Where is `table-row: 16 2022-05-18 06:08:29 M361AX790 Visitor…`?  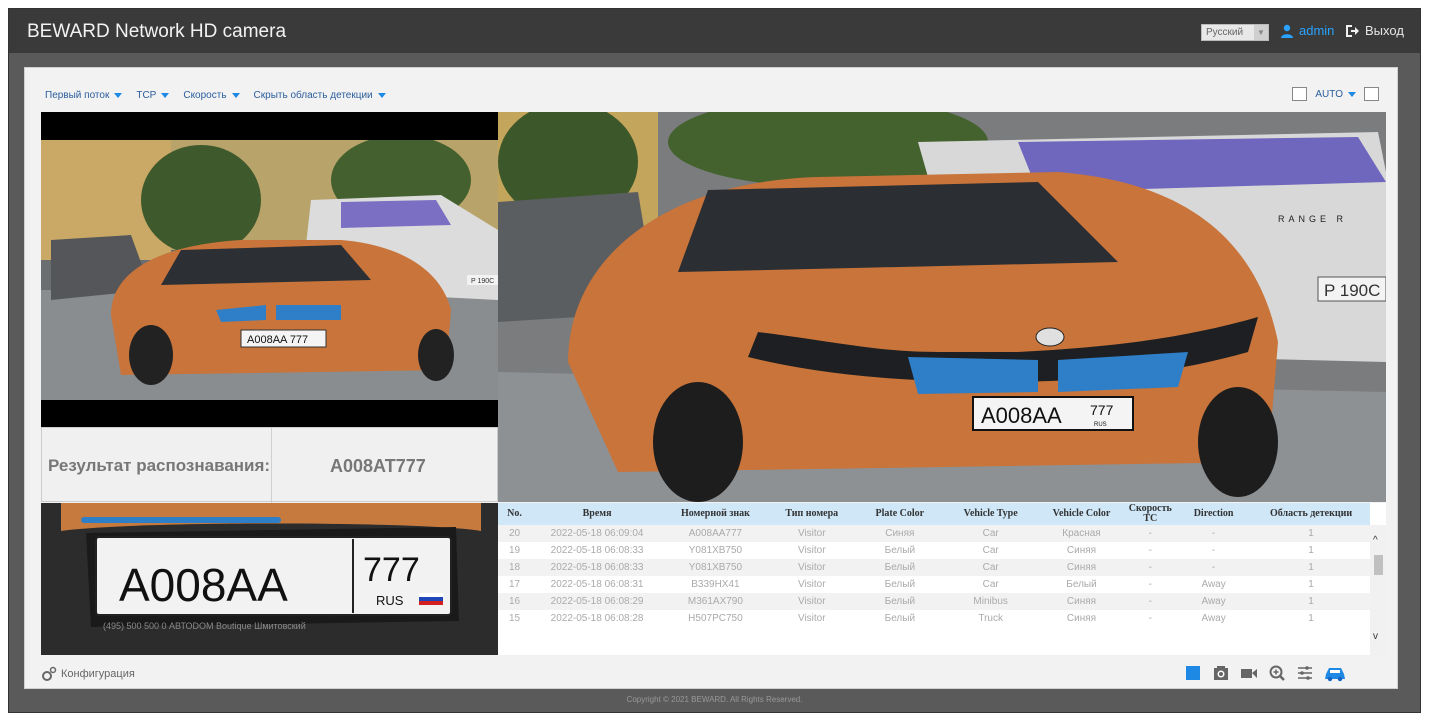 table-row: 16 2022-05-18 06:08:29 M361AX790 Visitor… is located at coordinates (934, 601).